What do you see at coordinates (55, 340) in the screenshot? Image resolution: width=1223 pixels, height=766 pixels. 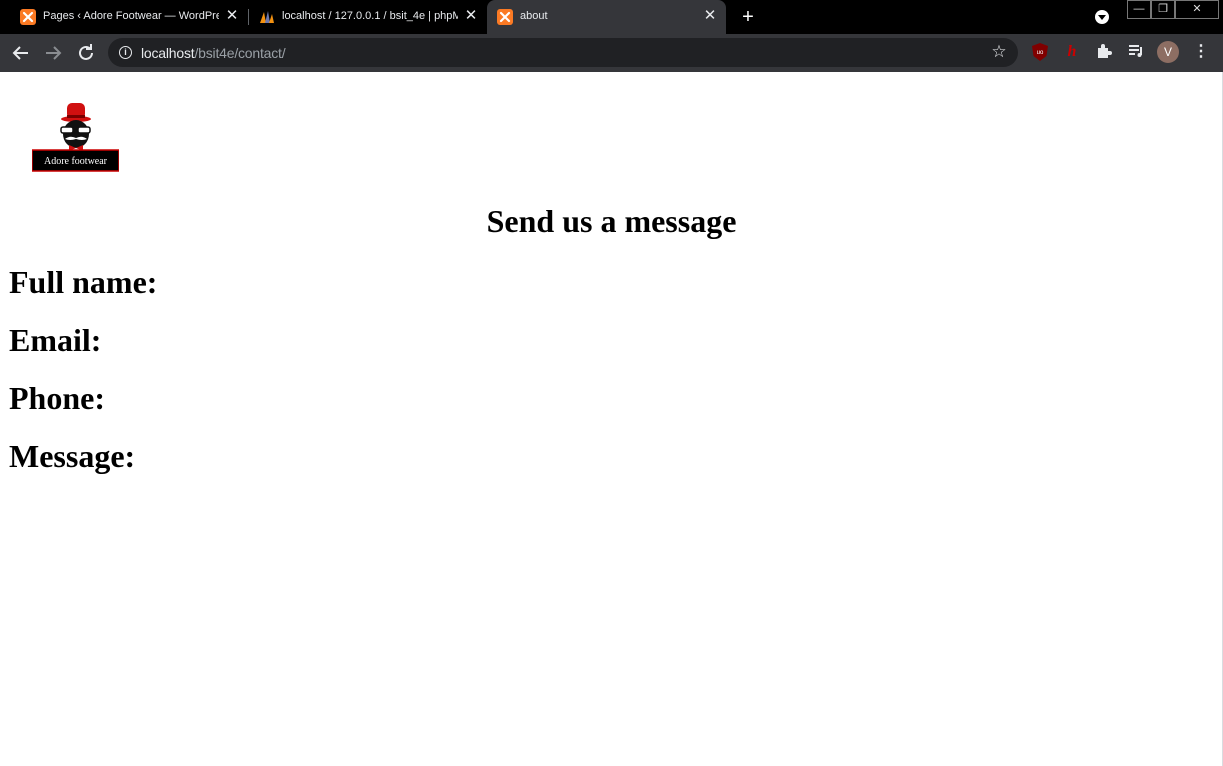 I see `email-label: Email:` at bounding box center [55, 340].